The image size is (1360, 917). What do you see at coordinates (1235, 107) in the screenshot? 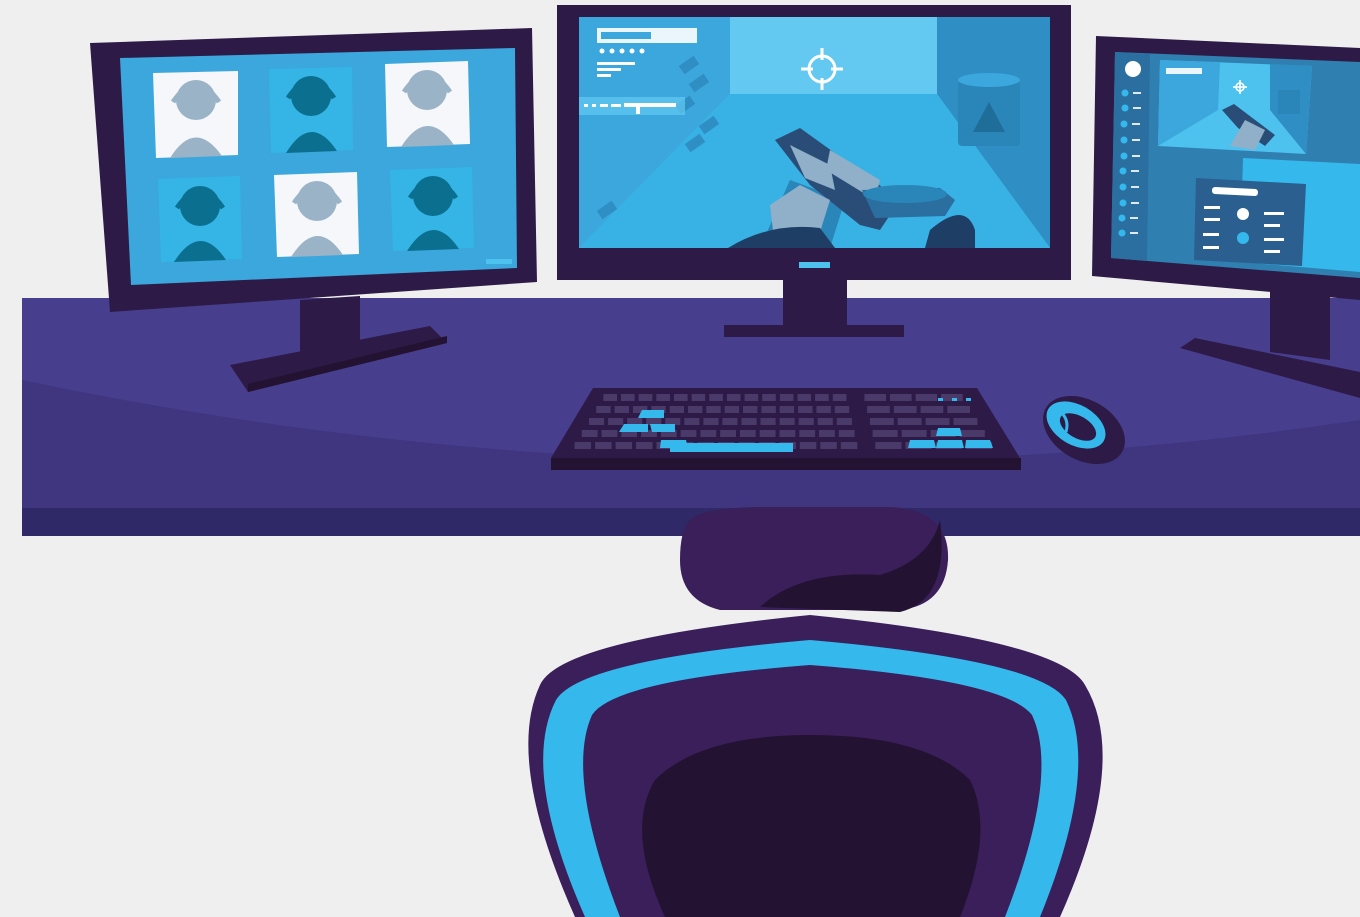
I see `game-preview` at bounding box center [1235, 107].